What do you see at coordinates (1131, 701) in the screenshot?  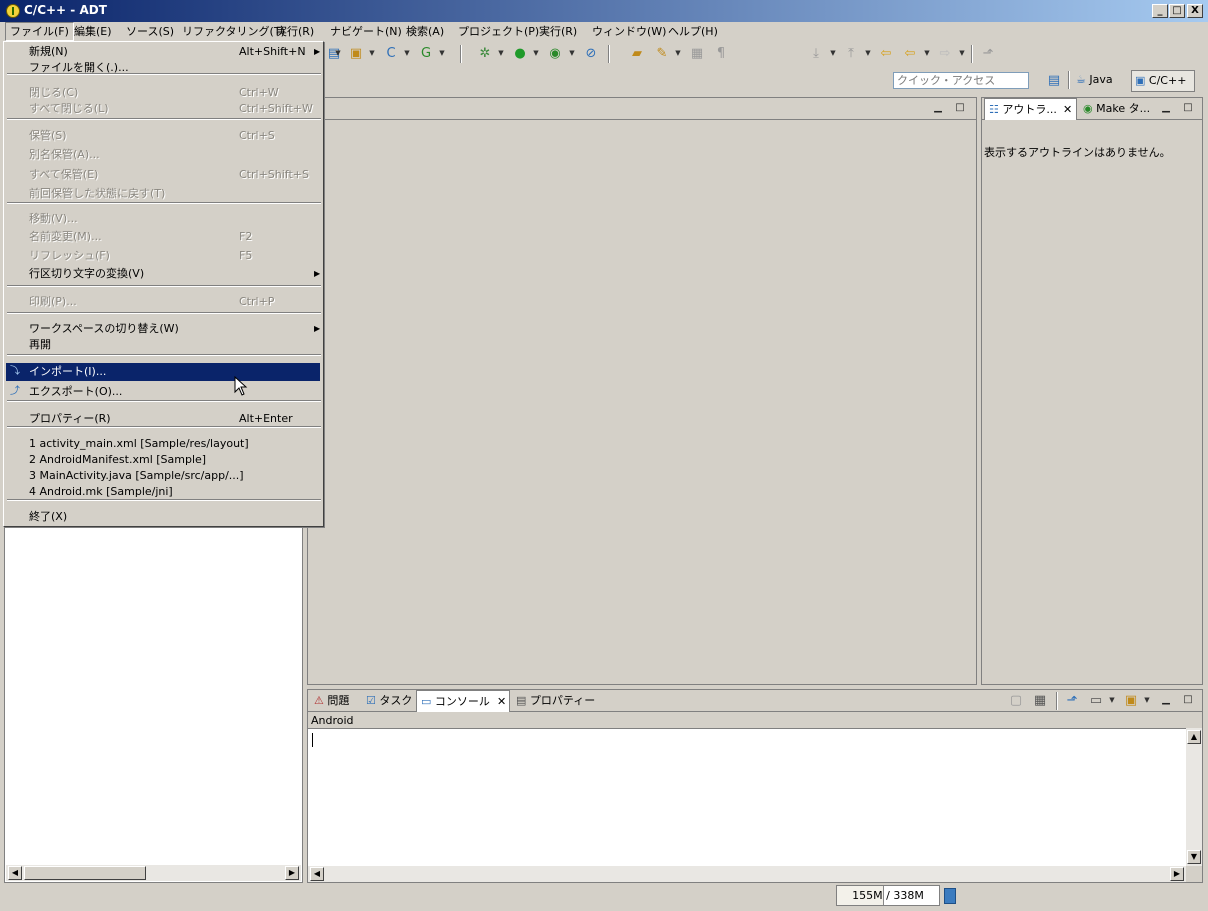 I see `open-console-icon: ▣` at bounding box center [1131, 701].